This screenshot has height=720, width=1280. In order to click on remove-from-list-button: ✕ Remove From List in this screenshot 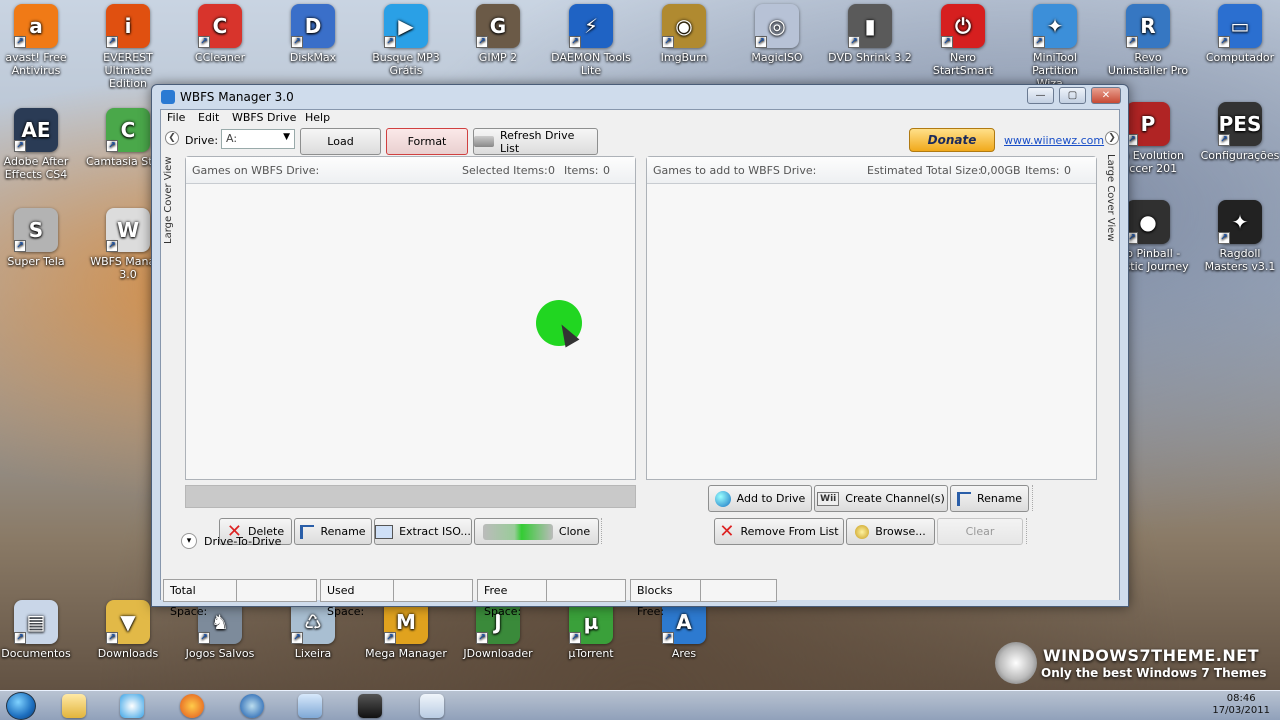, I will do `click(779, 531)`.